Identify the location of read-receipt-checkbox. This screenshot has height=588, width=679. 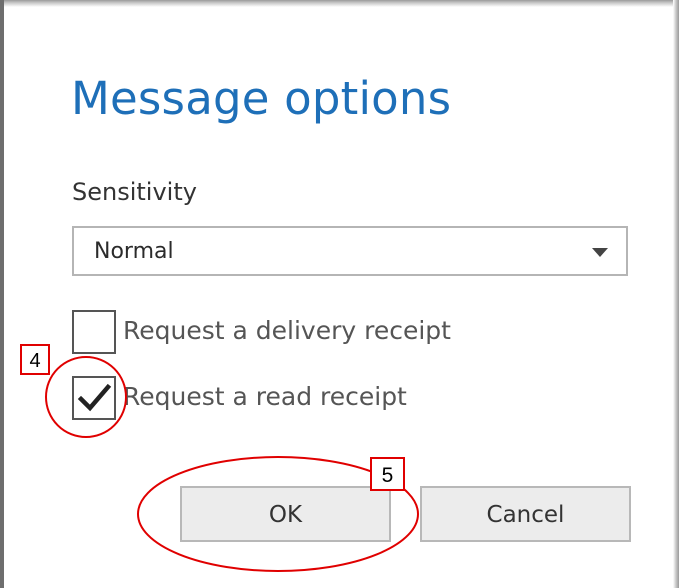
(94, 398).